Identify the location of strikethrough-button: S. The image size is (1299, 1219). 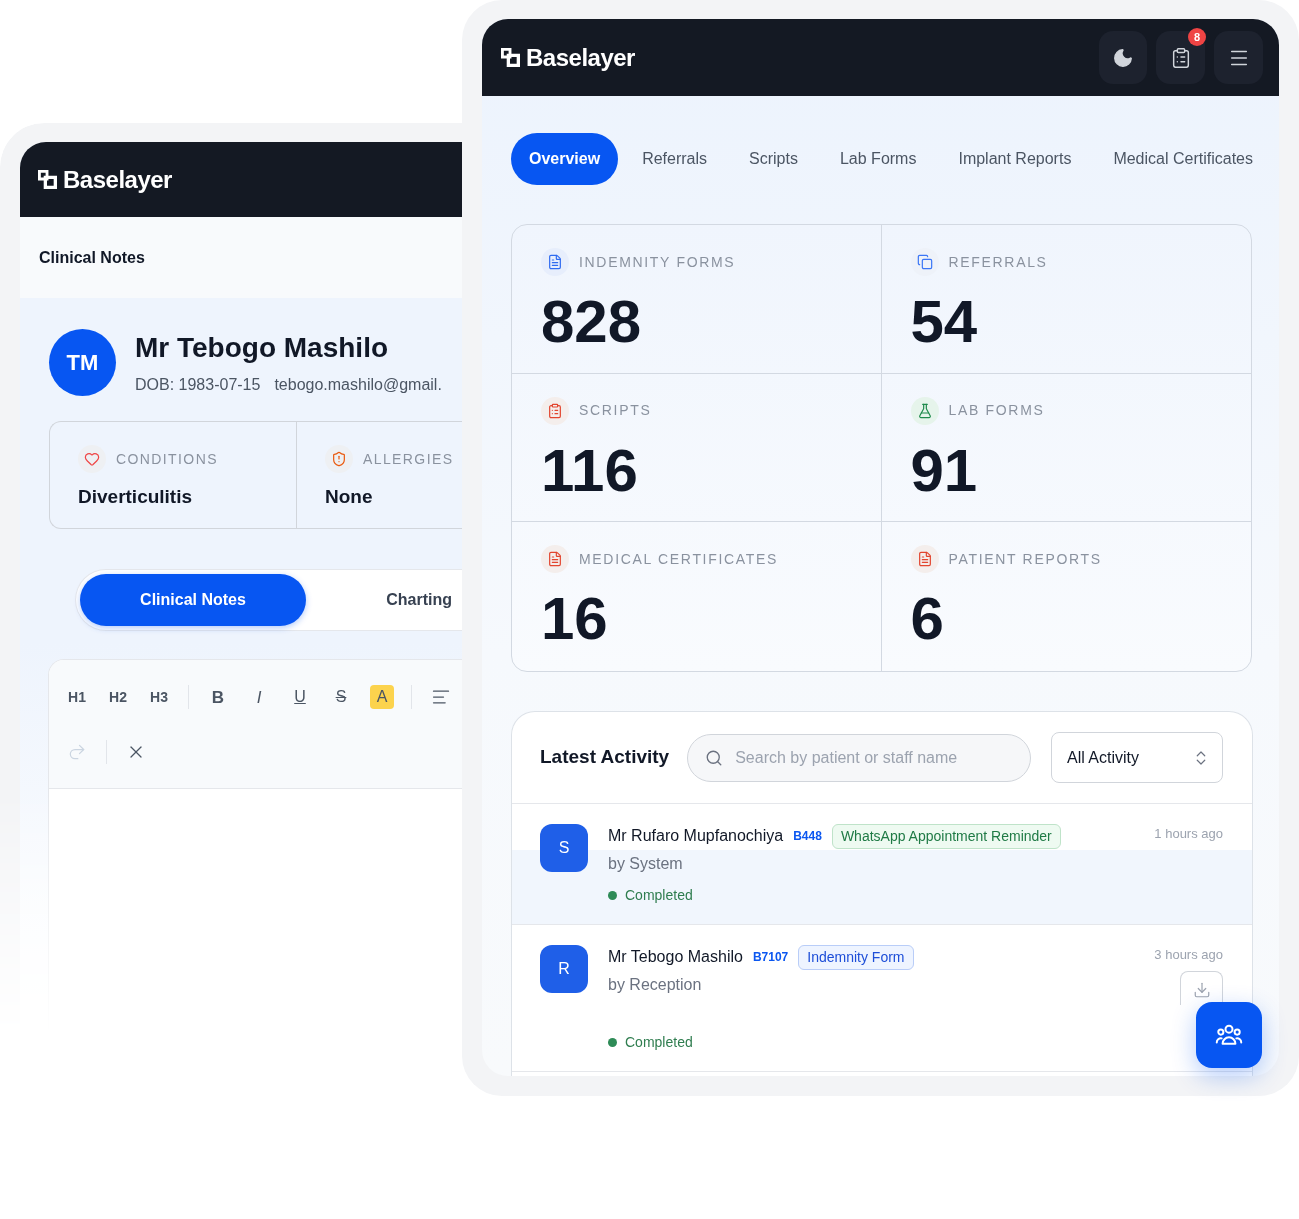
(341, 697).